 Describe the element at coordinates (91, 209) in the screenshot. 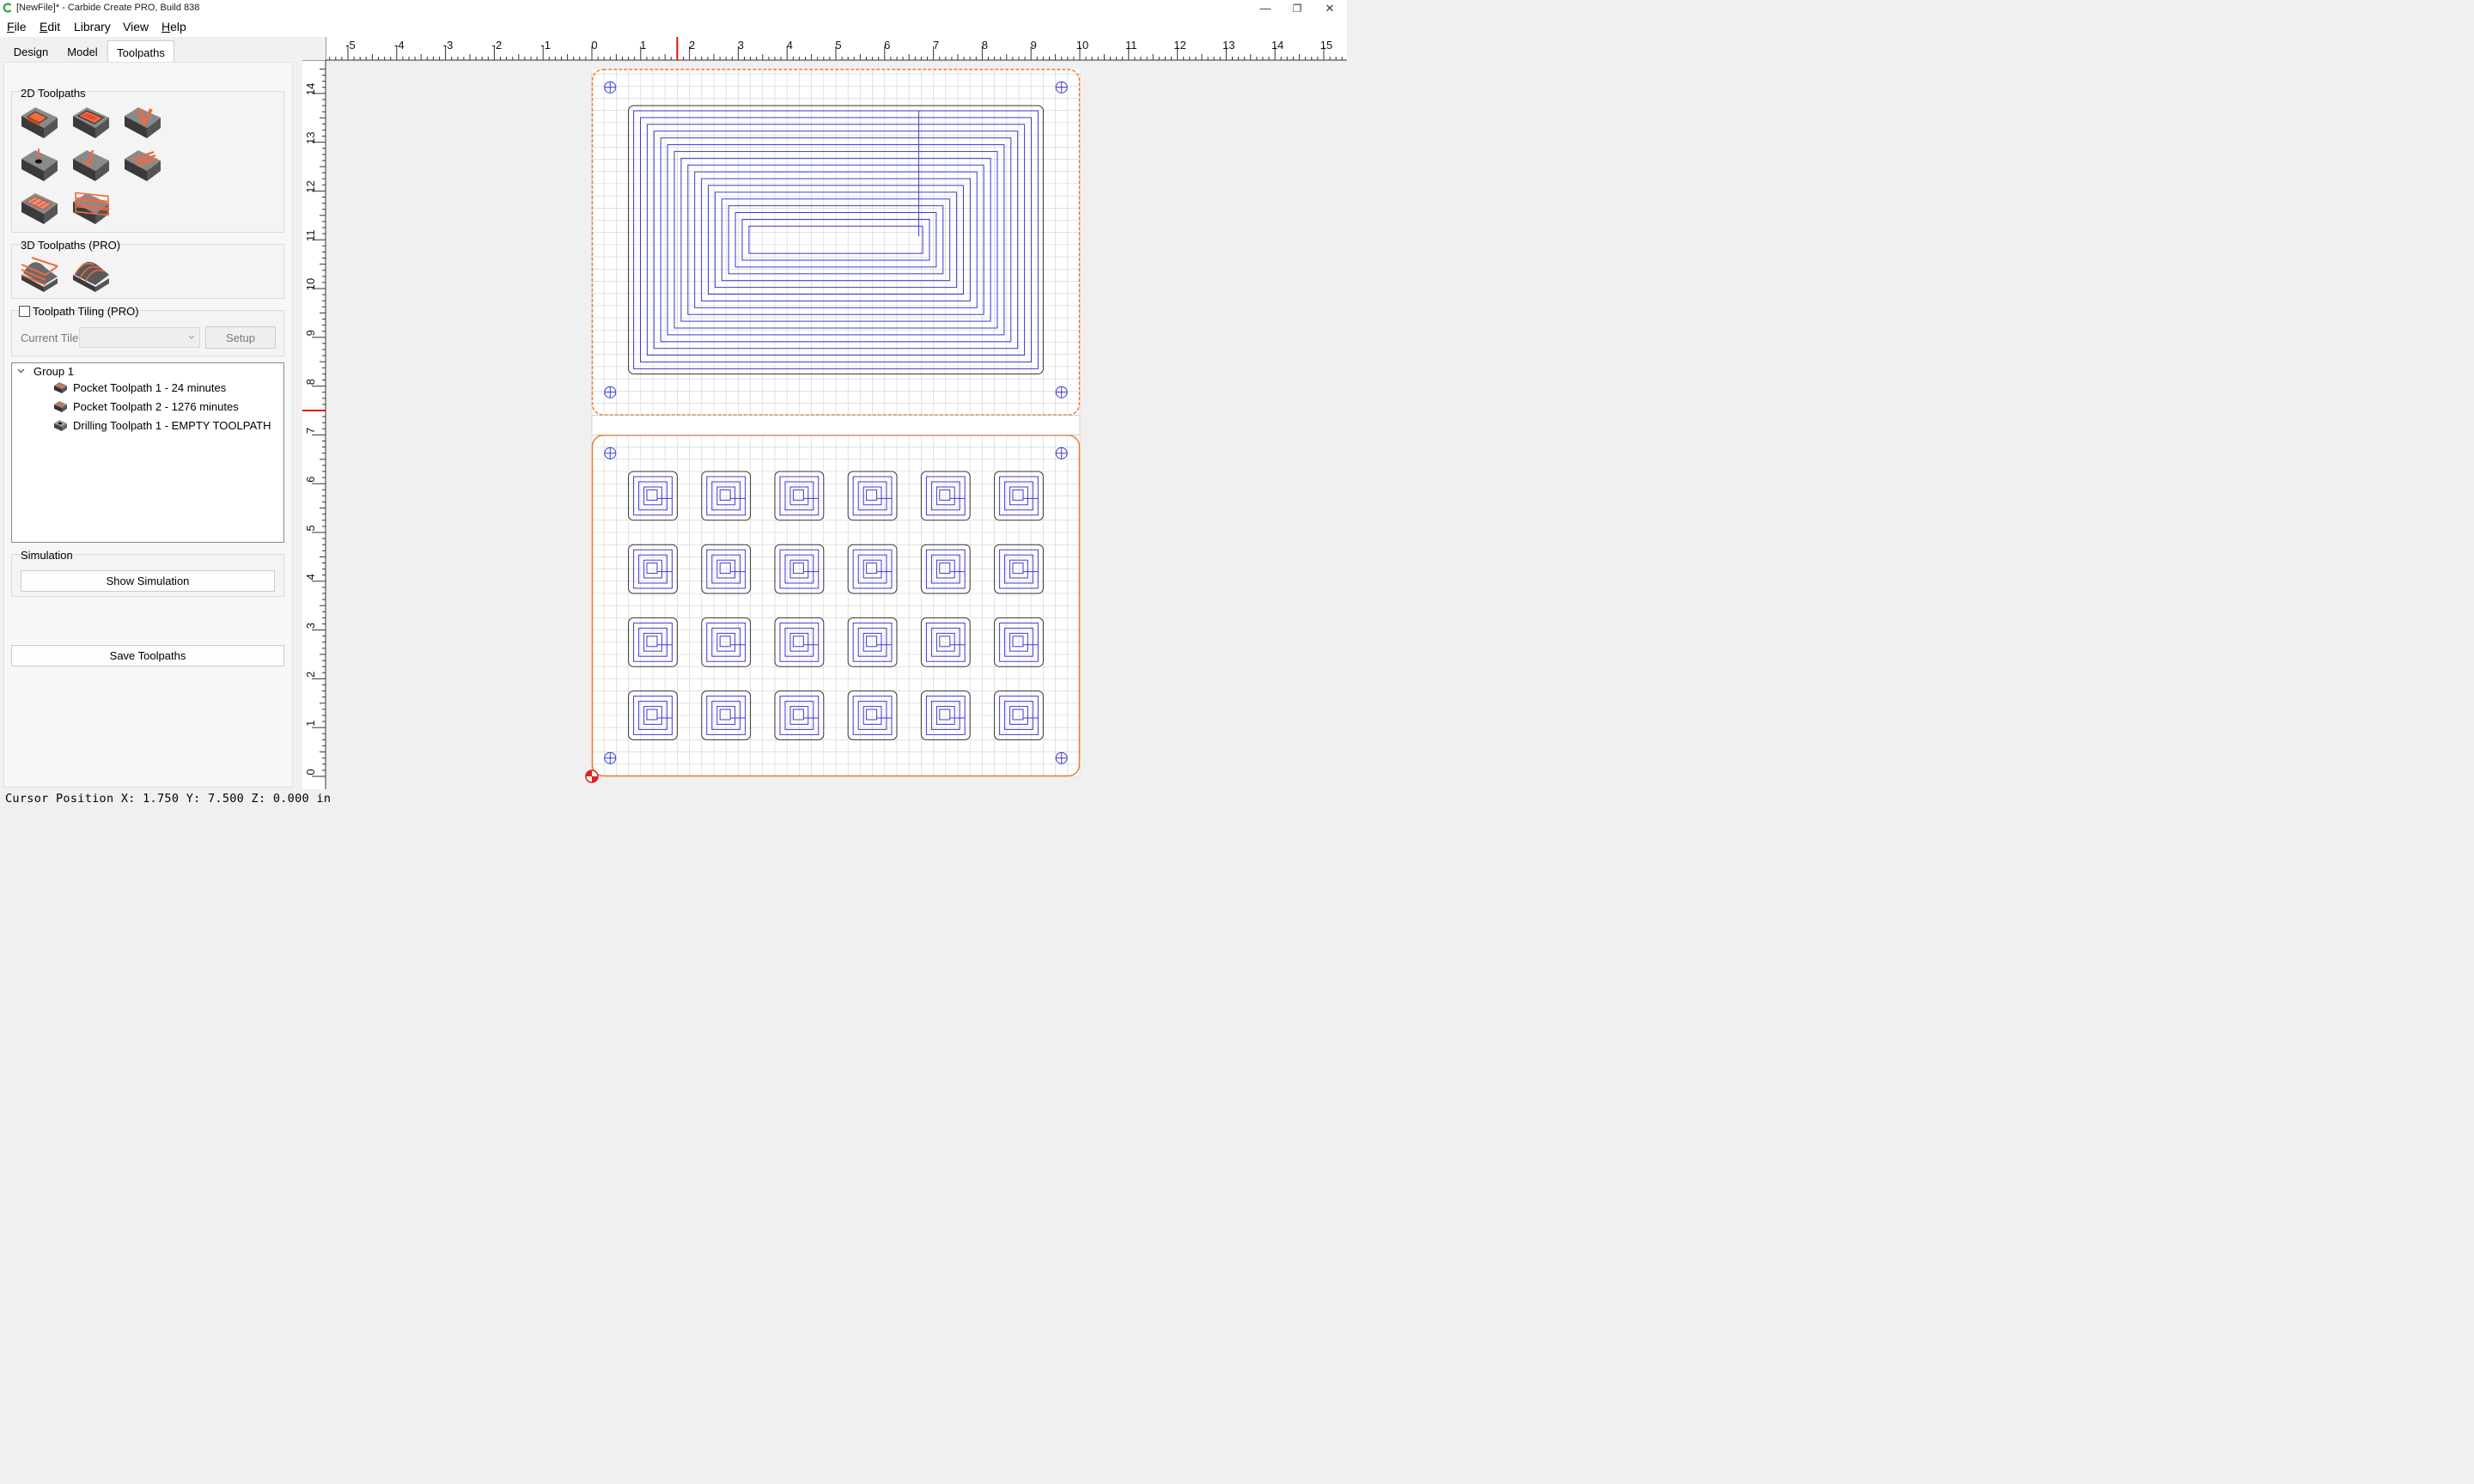

I see `rough-pocket-icon` at that location.